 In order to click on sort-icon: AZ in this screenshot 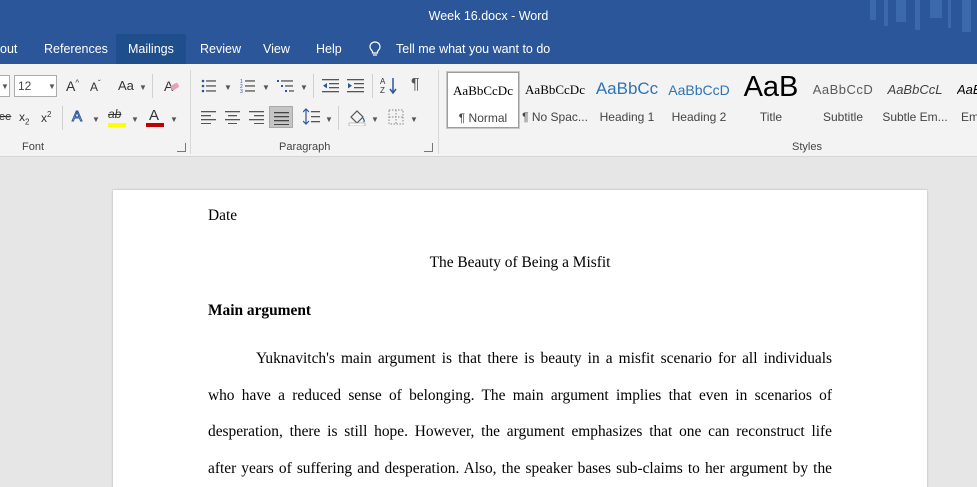, I will do `click(389, 86)`.